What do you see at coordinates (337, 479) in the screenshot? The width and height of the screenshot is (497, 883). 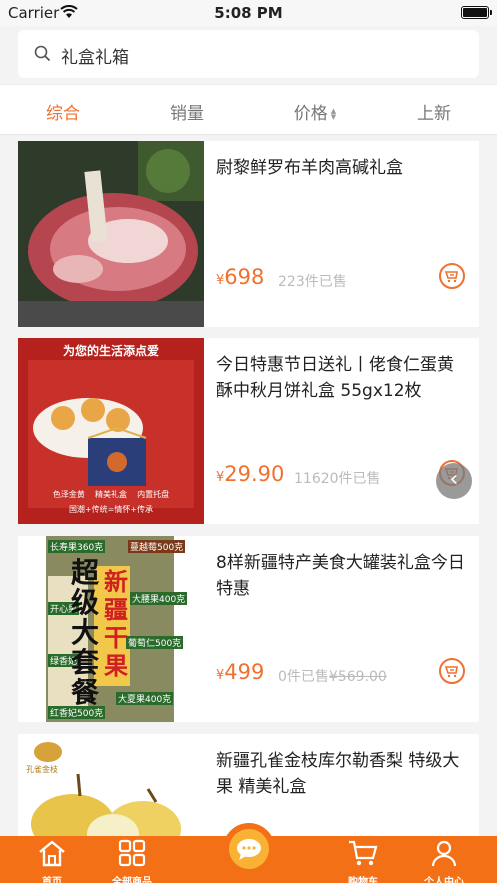 I see `product-sold: 11620件已售` at bounding box center [337, 479].